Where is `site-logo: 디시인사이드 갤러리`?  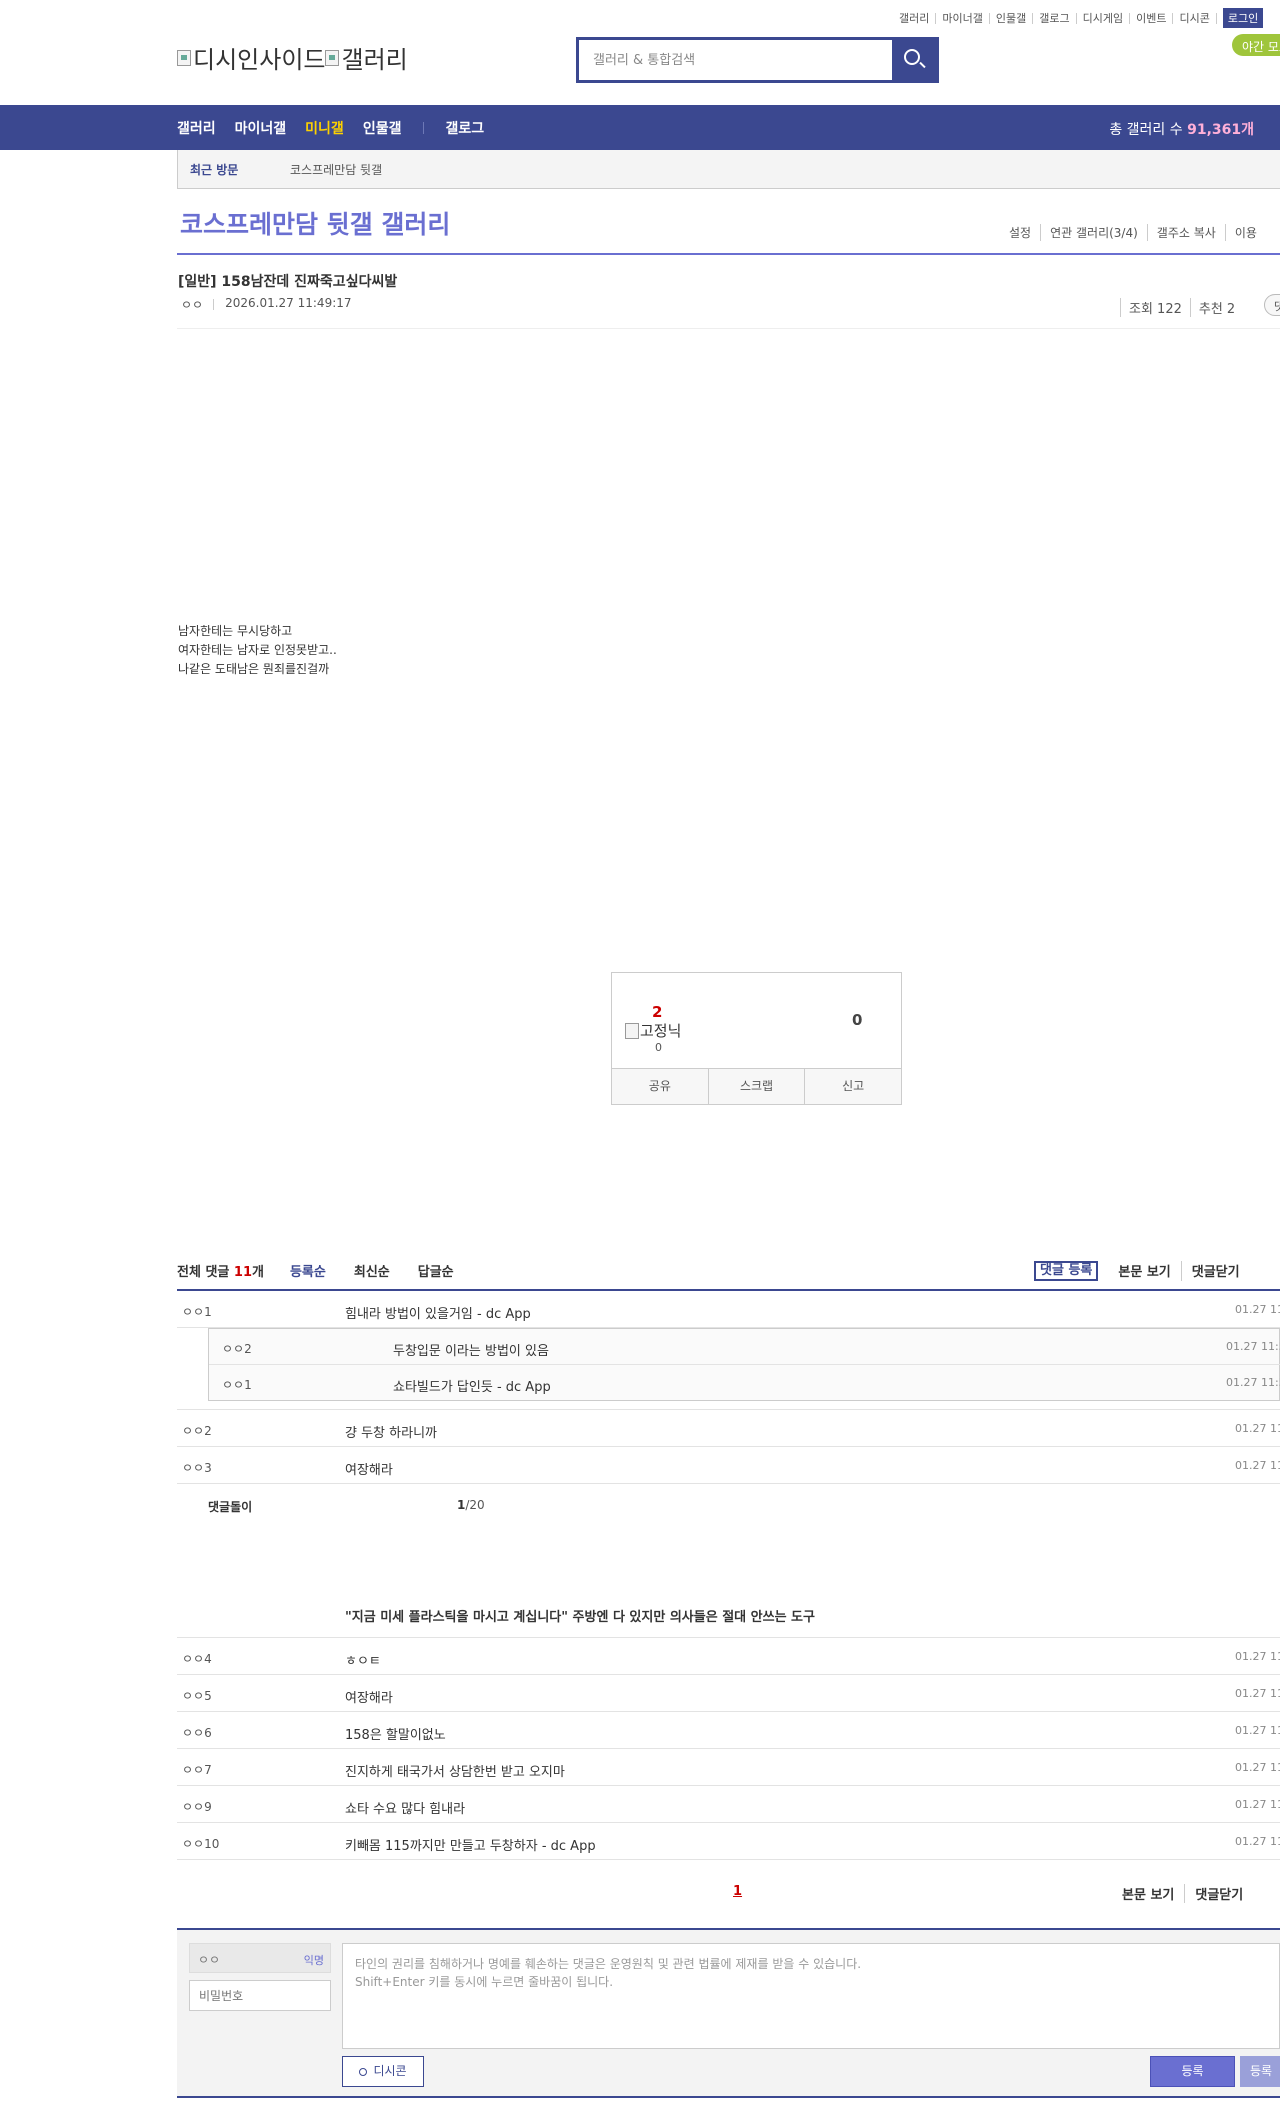
site-logo: 디시인사이드 갤러리 is located at coordinates (292, 57).